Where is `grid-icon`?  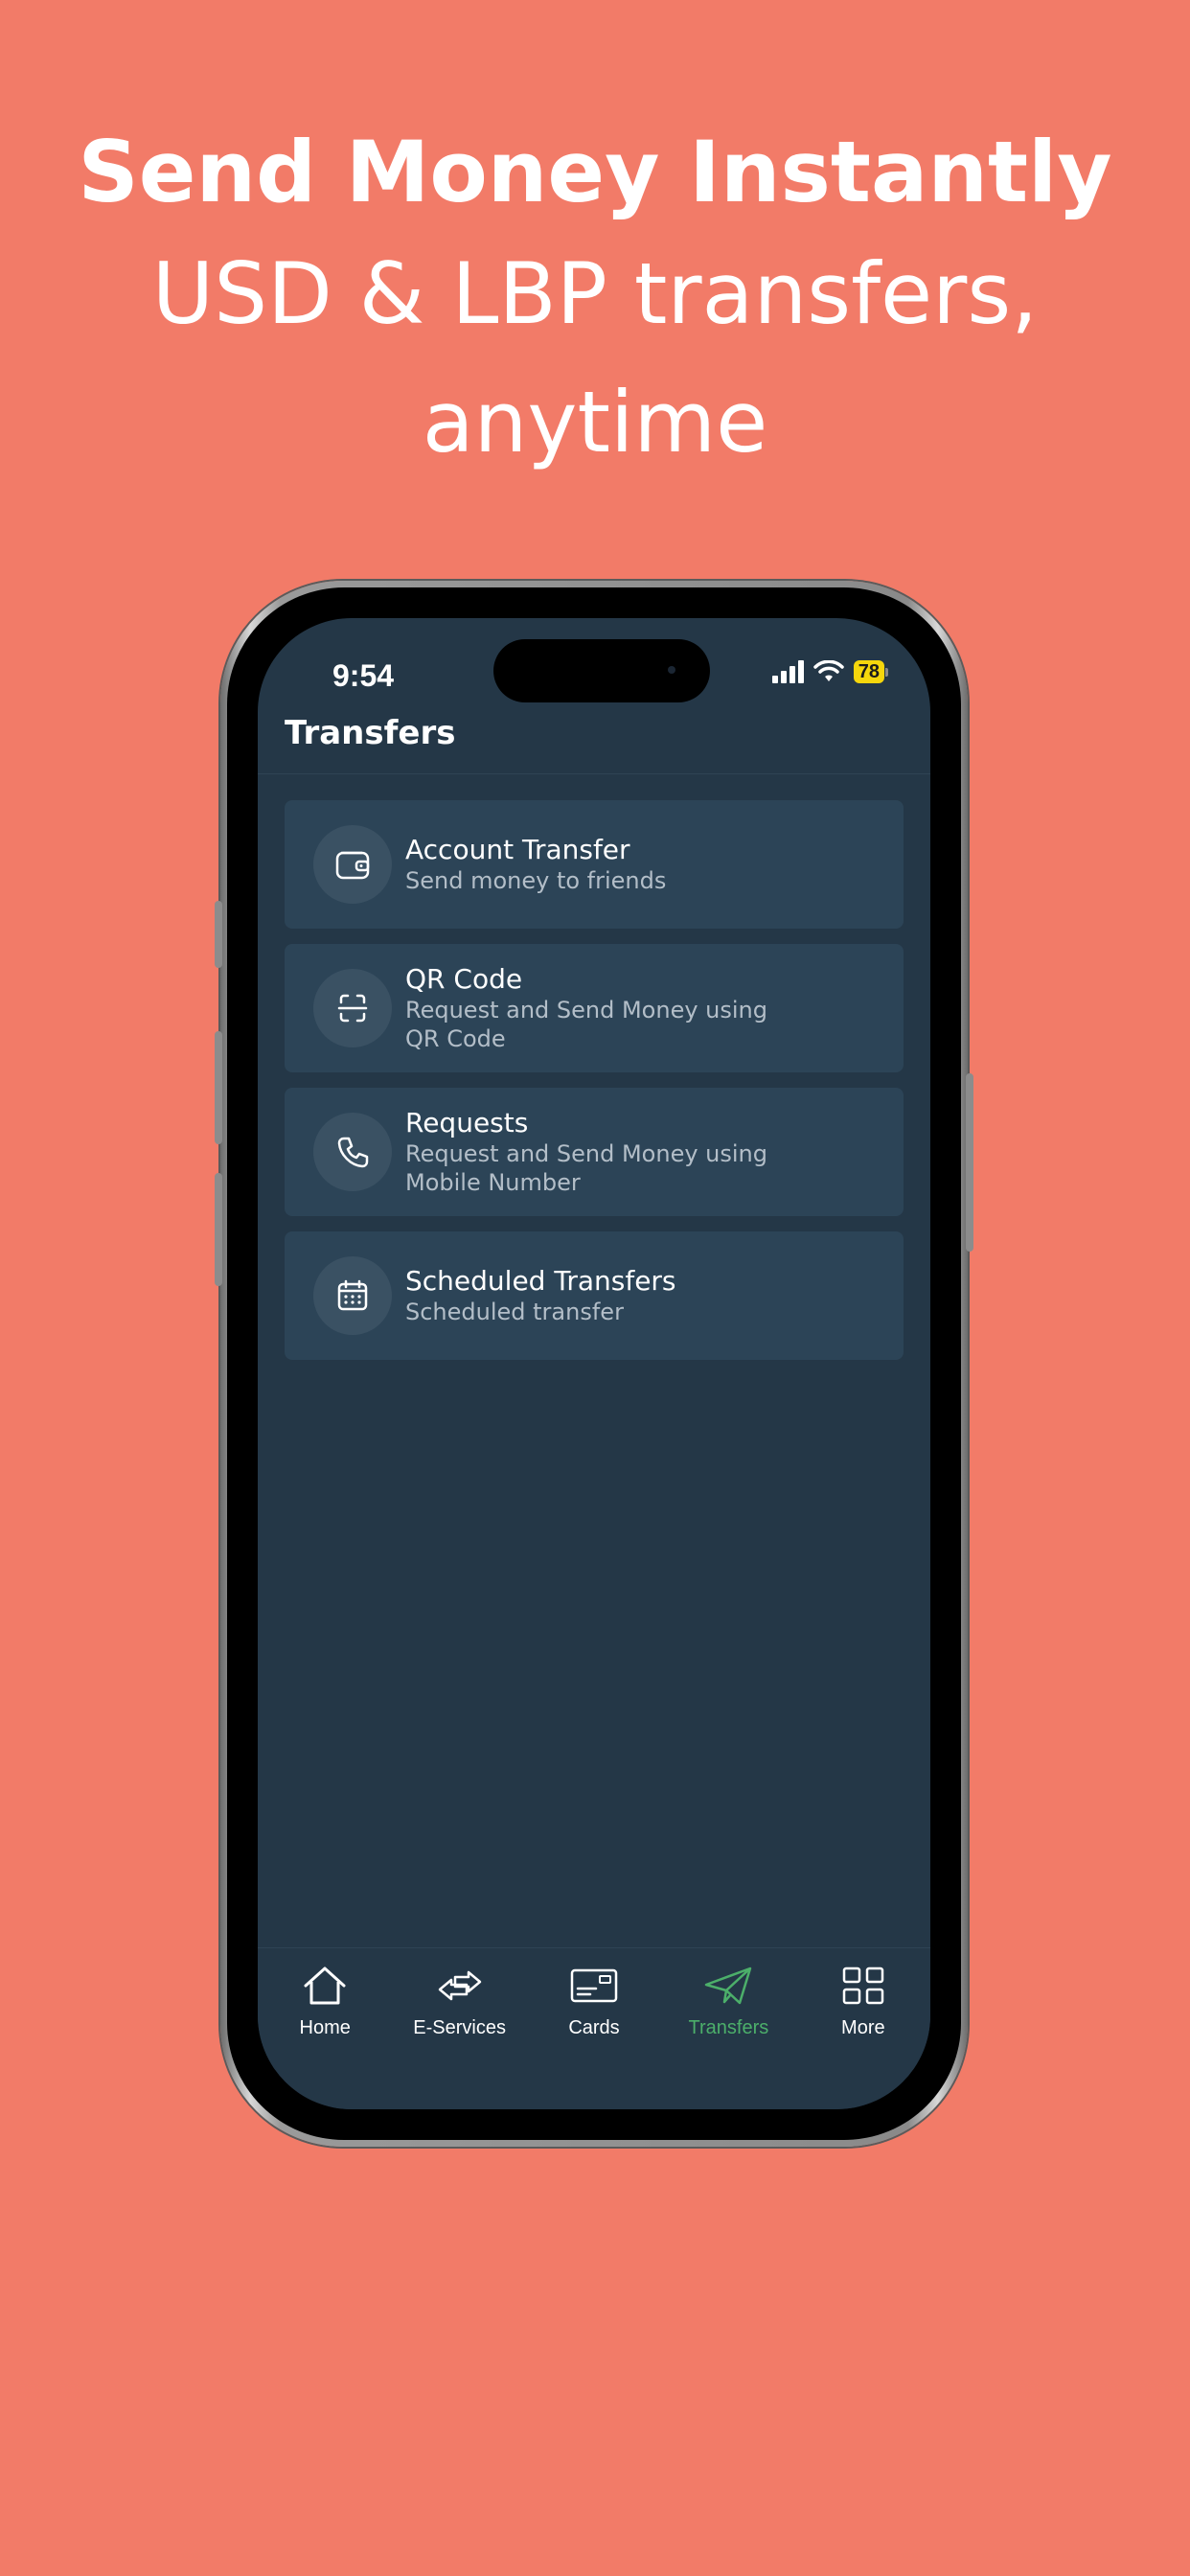
grid-icon is located at coordinates (863, 1986).